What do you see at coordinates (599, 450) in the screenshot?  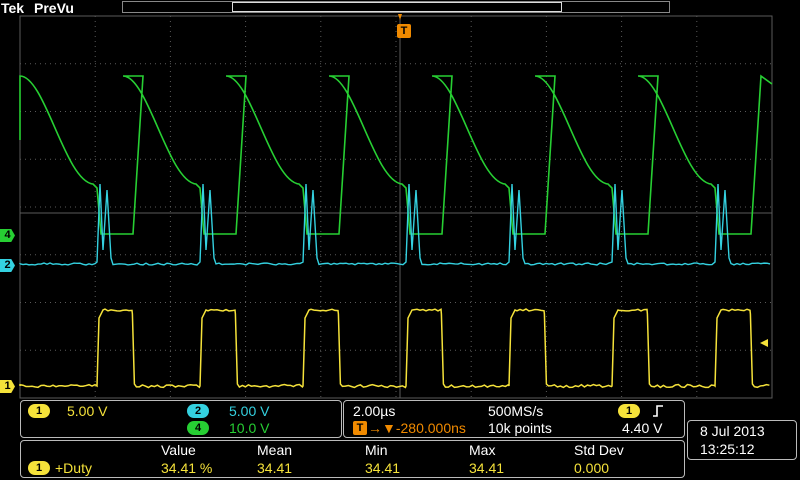 I see `header-std-dev: Std Dev` at bounding box center [599, 450].